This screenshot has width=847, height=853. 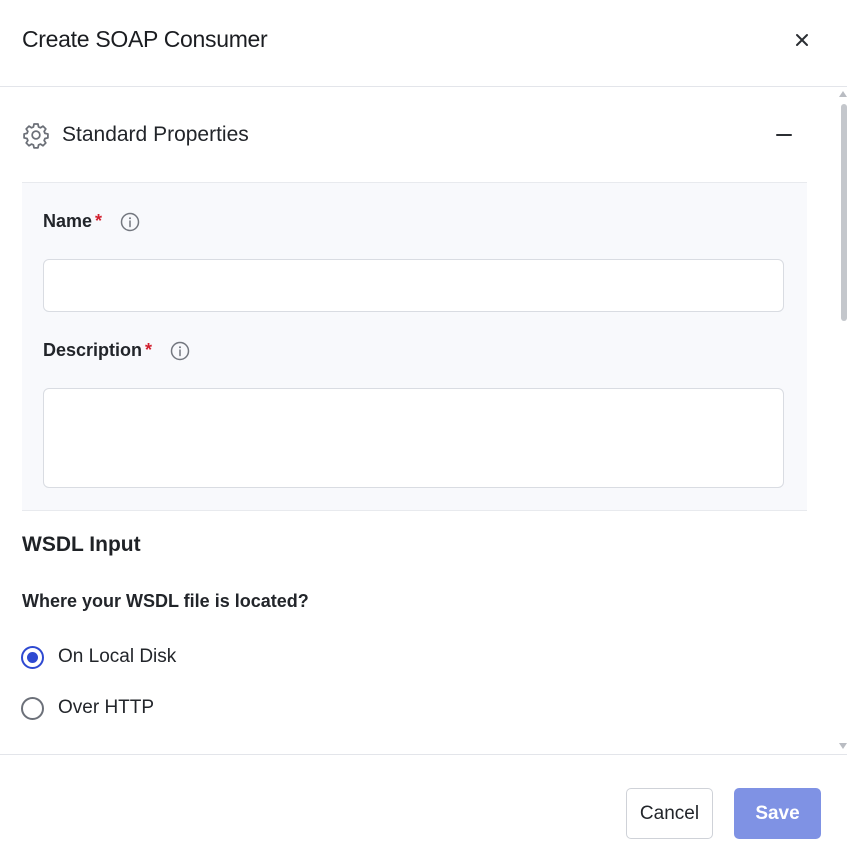 What do you see at coordinates (68, 221) in the screenshot?
I see `name-label-text: Name` at bounding box center [68, 221].